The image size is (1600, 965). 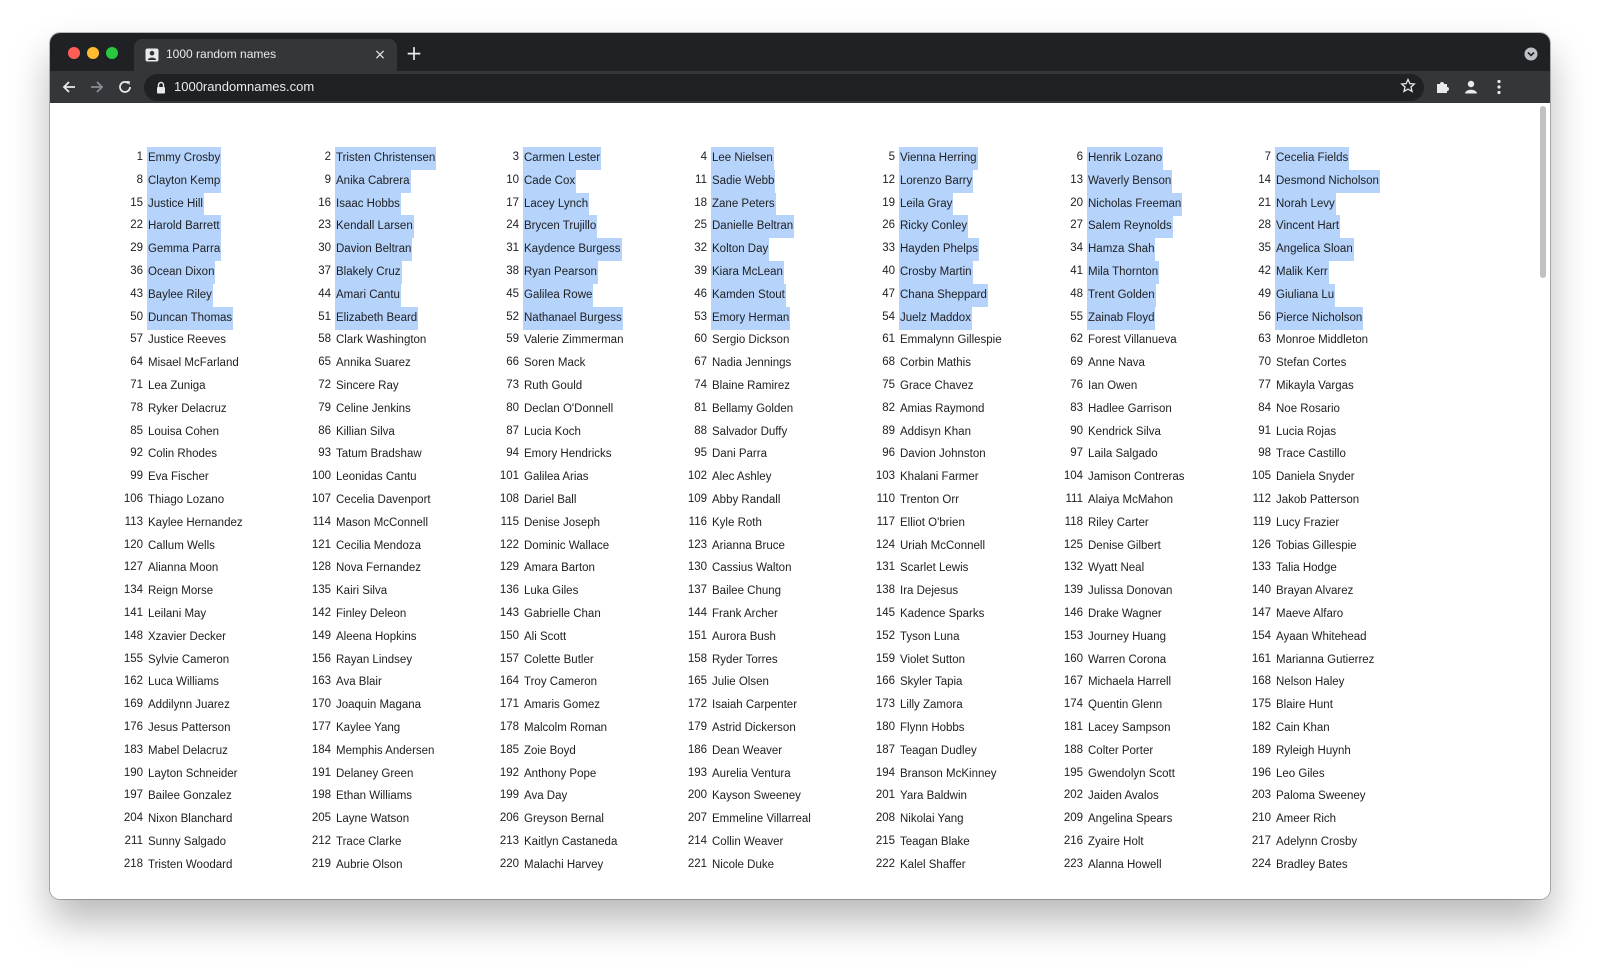 I want to click on address-bar: 1000randomnames.com, so click(x=784, y=87).